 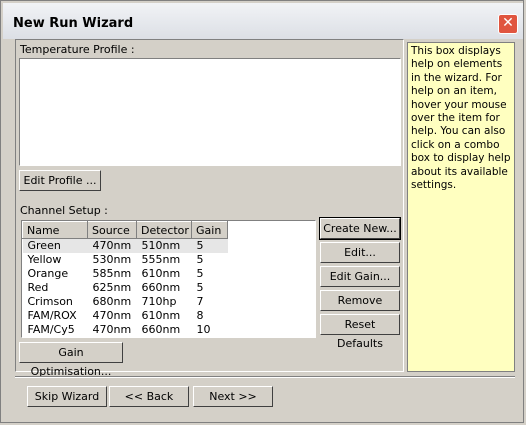 I want to click on reset-defaults-button: Reset Defaults, so click(x=360, y=332).